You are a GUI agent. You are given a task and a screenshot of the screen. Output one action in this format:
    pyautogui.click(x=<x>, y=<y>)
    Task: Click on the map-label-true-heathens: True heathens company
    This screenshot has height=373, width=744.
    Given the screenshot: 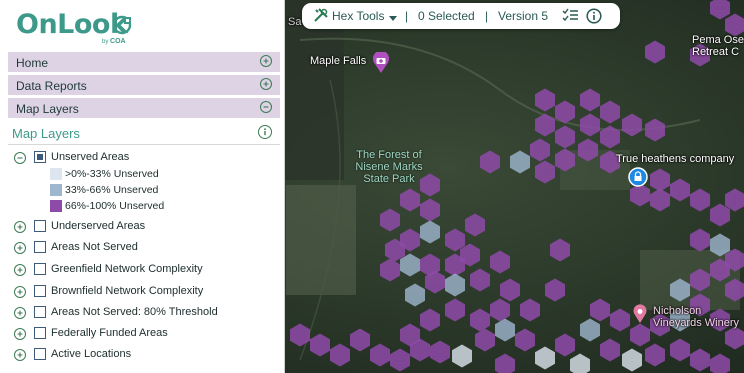 What is the action you would take?
    pyautogui.click(x=675, y=159)
    